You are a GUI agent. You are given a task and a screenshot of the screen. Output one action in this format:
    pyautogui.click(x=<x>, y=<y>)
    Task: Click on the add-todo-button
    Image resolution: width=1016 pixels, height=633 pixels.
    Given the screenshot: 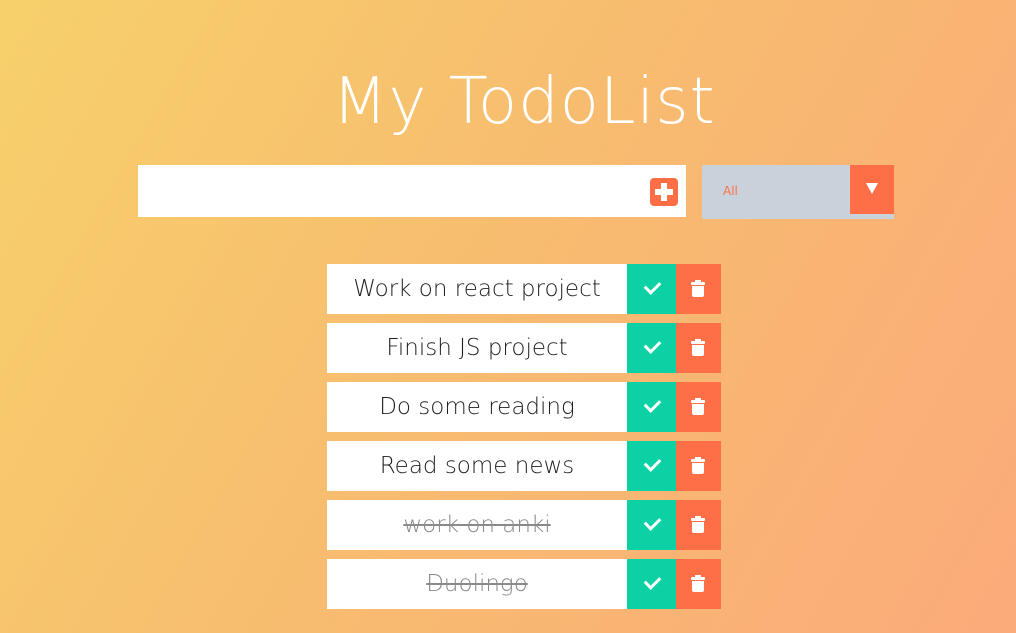 What is the action you would take?
    pyautogui.click(x=664, y=192)
    